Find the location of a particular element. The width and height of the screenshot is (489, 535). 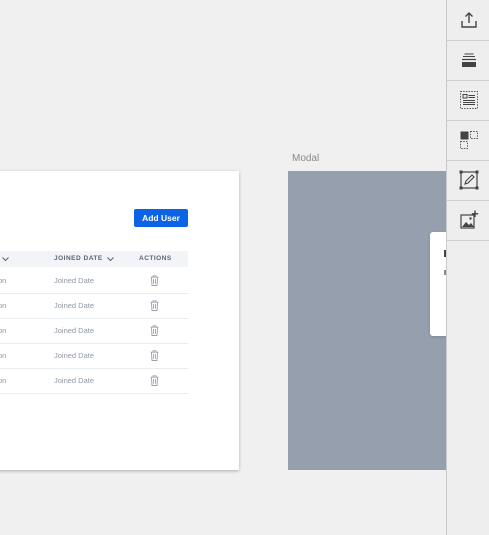

list-layout-icon is located at coordinates (468, 100).